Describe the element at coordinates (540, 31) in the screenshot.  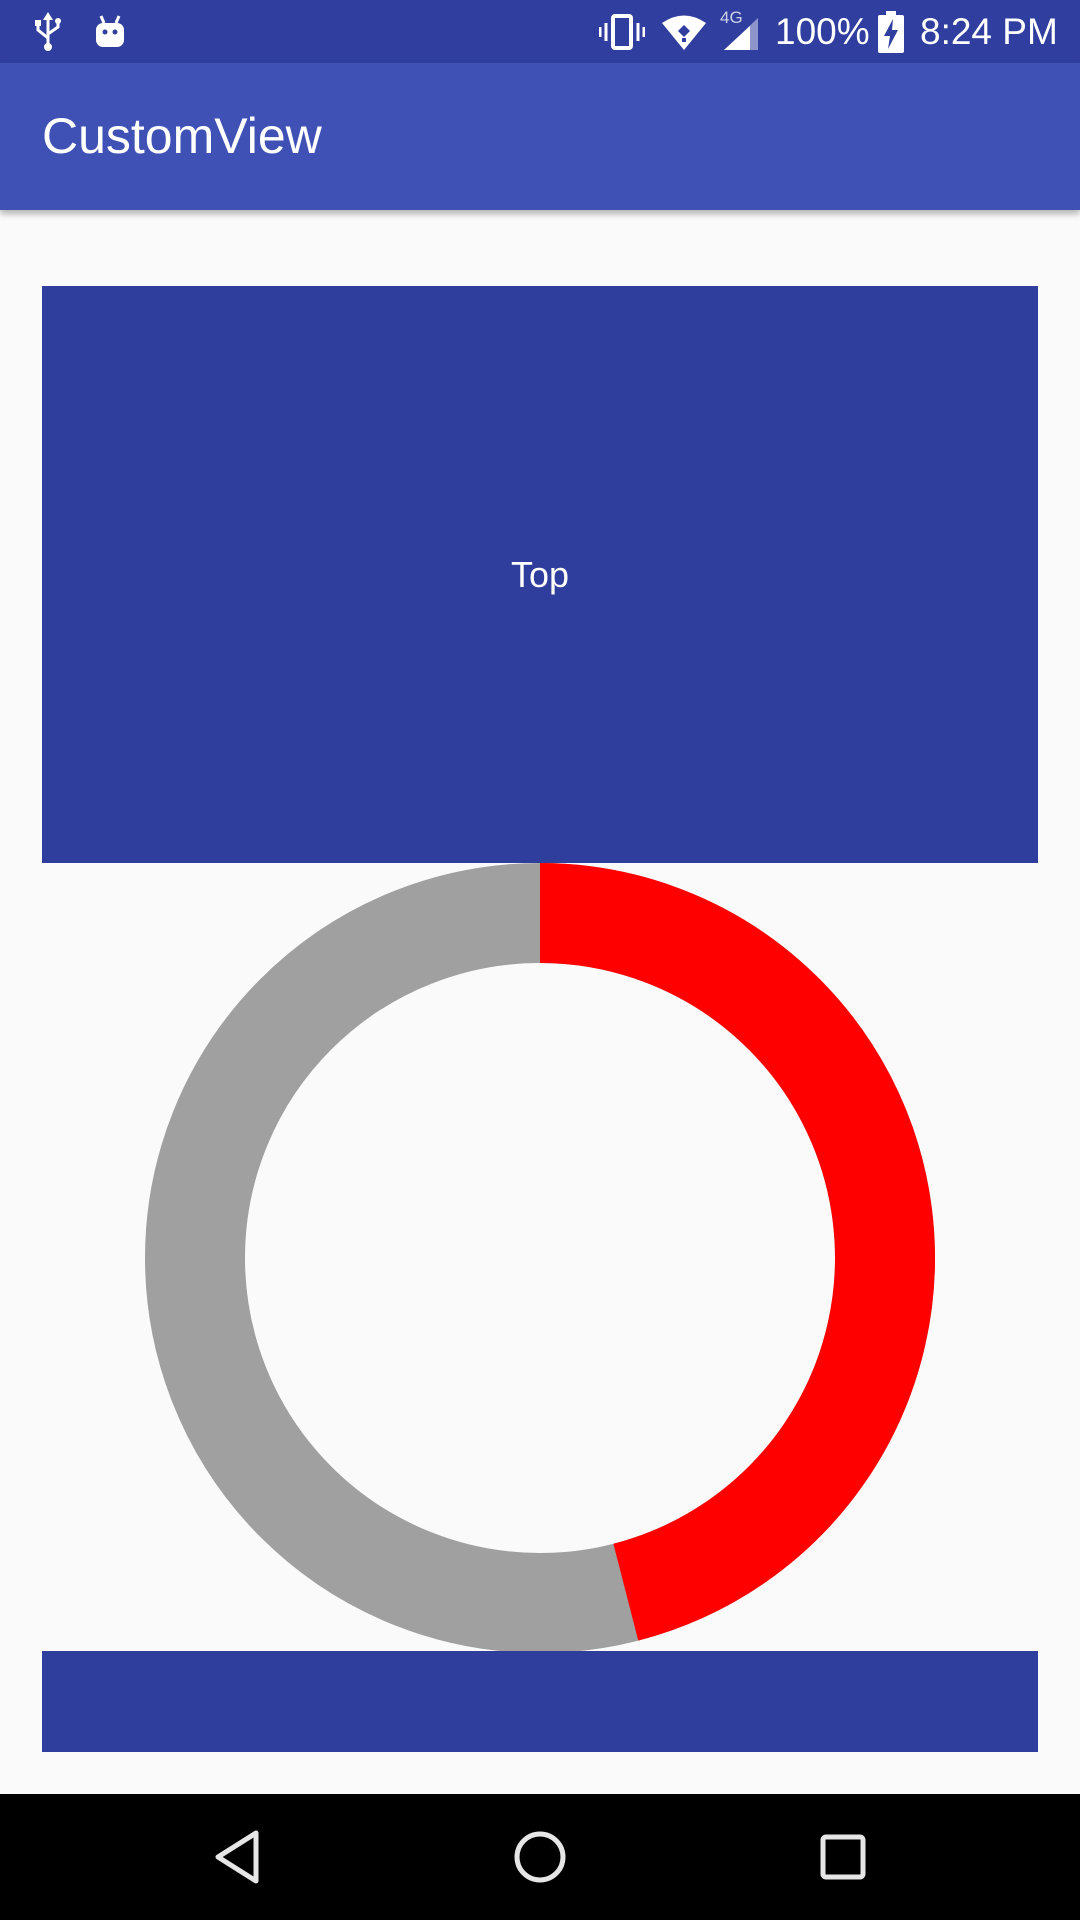
I see `status-bar: 4G 100% 8:24 PM` at that location.